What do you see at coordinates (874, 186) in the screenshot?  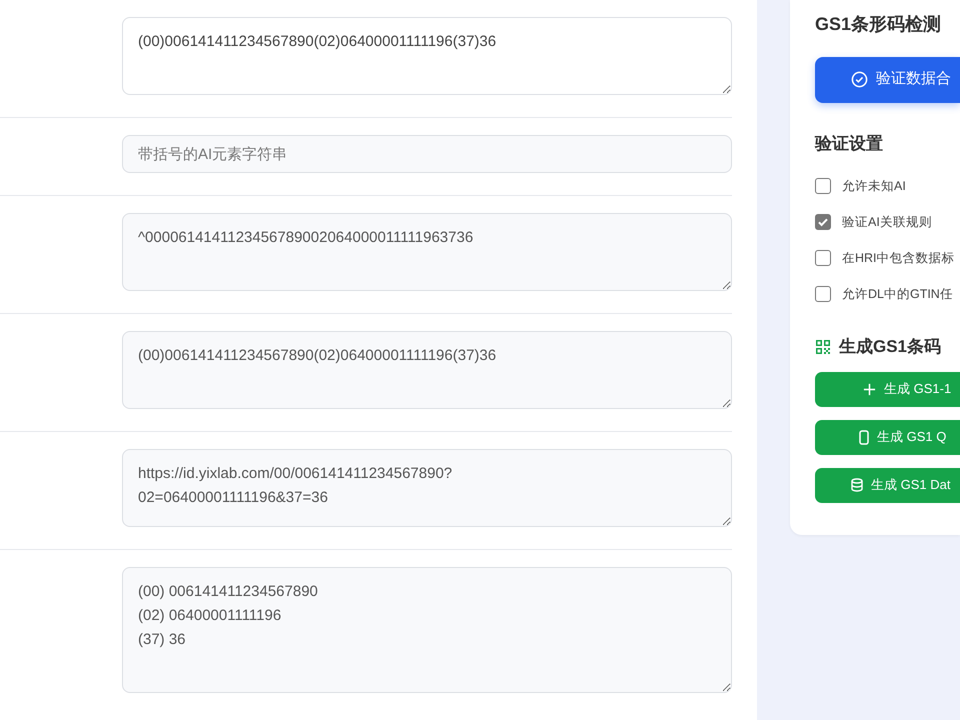 I see `checkbox-label: 允许未知AI` at bounding box center [874, 186].